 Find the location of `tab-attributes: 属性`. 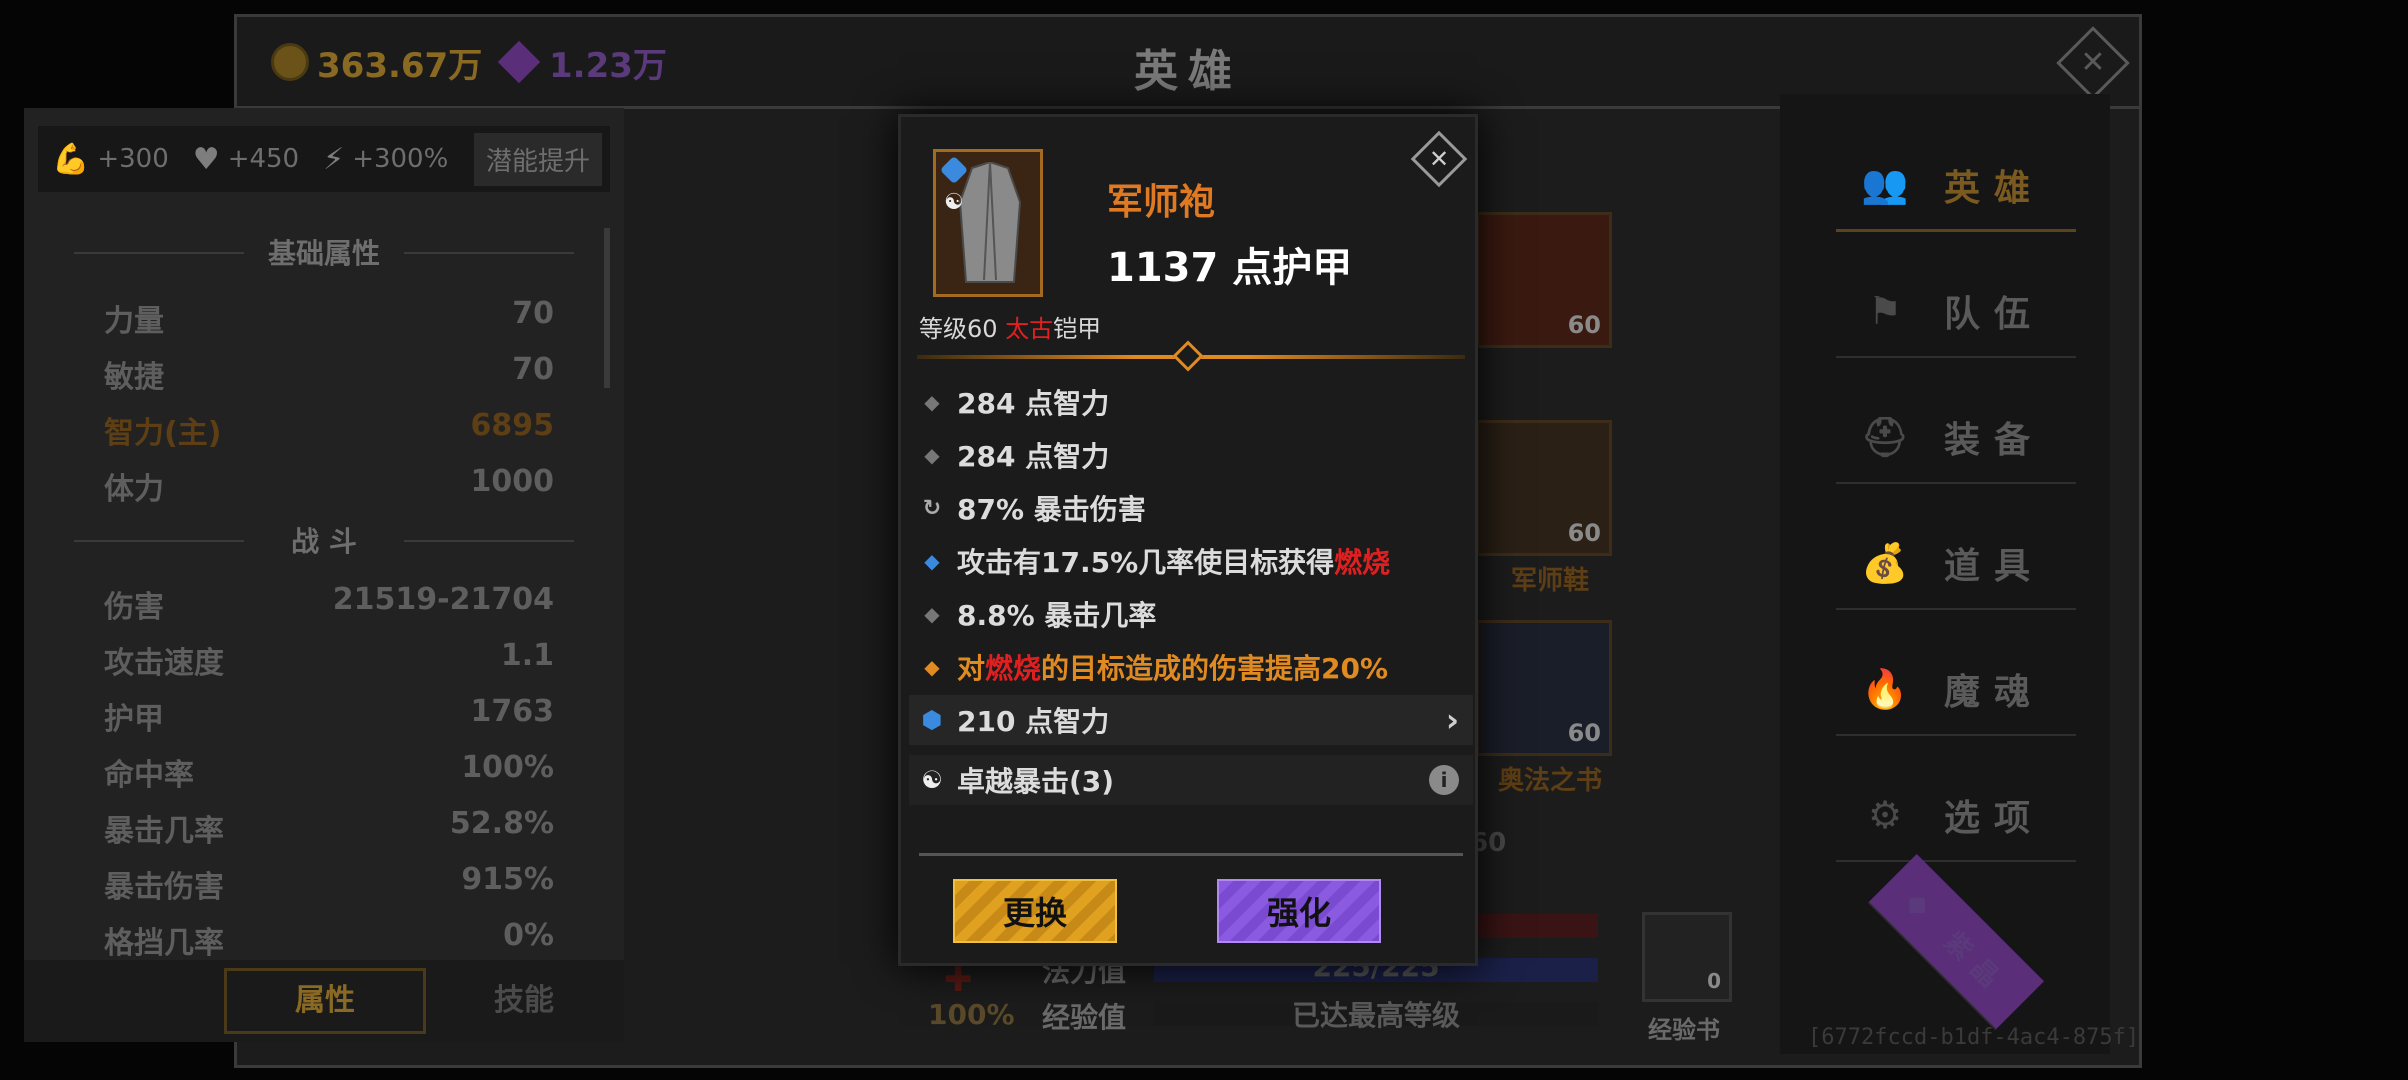

tab-attributes: 属性 is located at coordinates (325, 1001).